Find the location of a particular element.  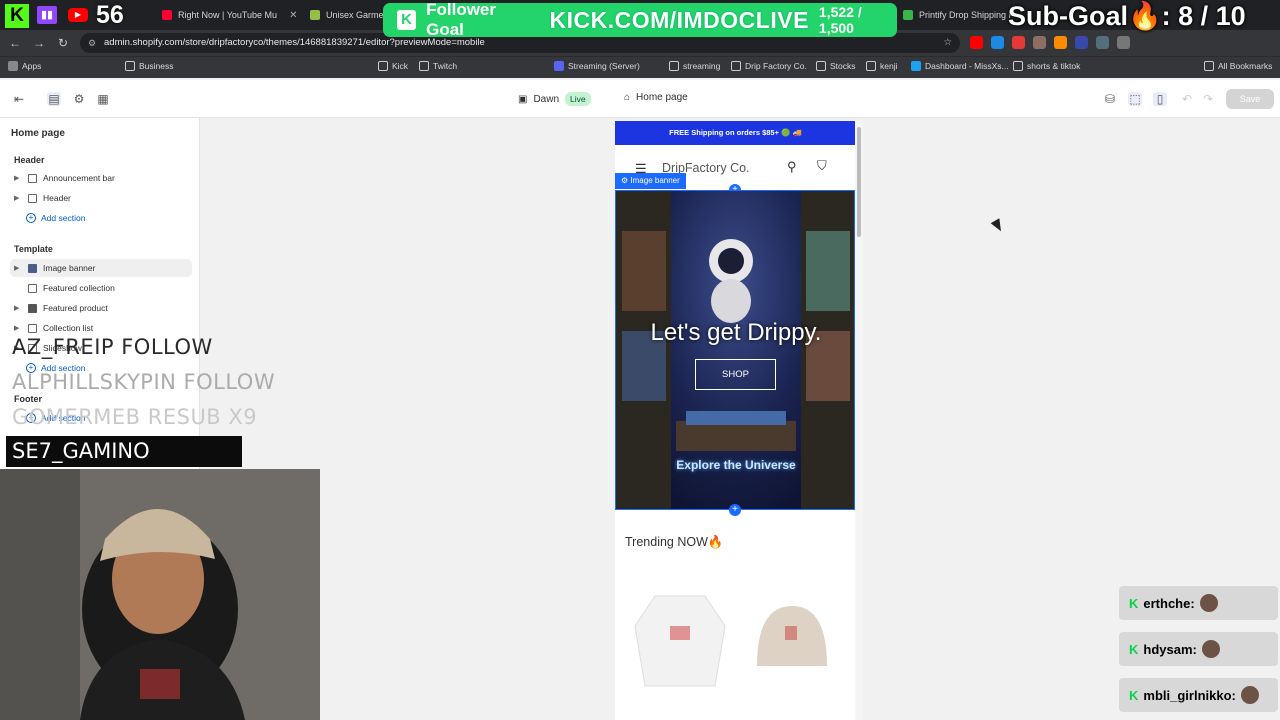

back-icon: ← is located at coordinates (15, 43).